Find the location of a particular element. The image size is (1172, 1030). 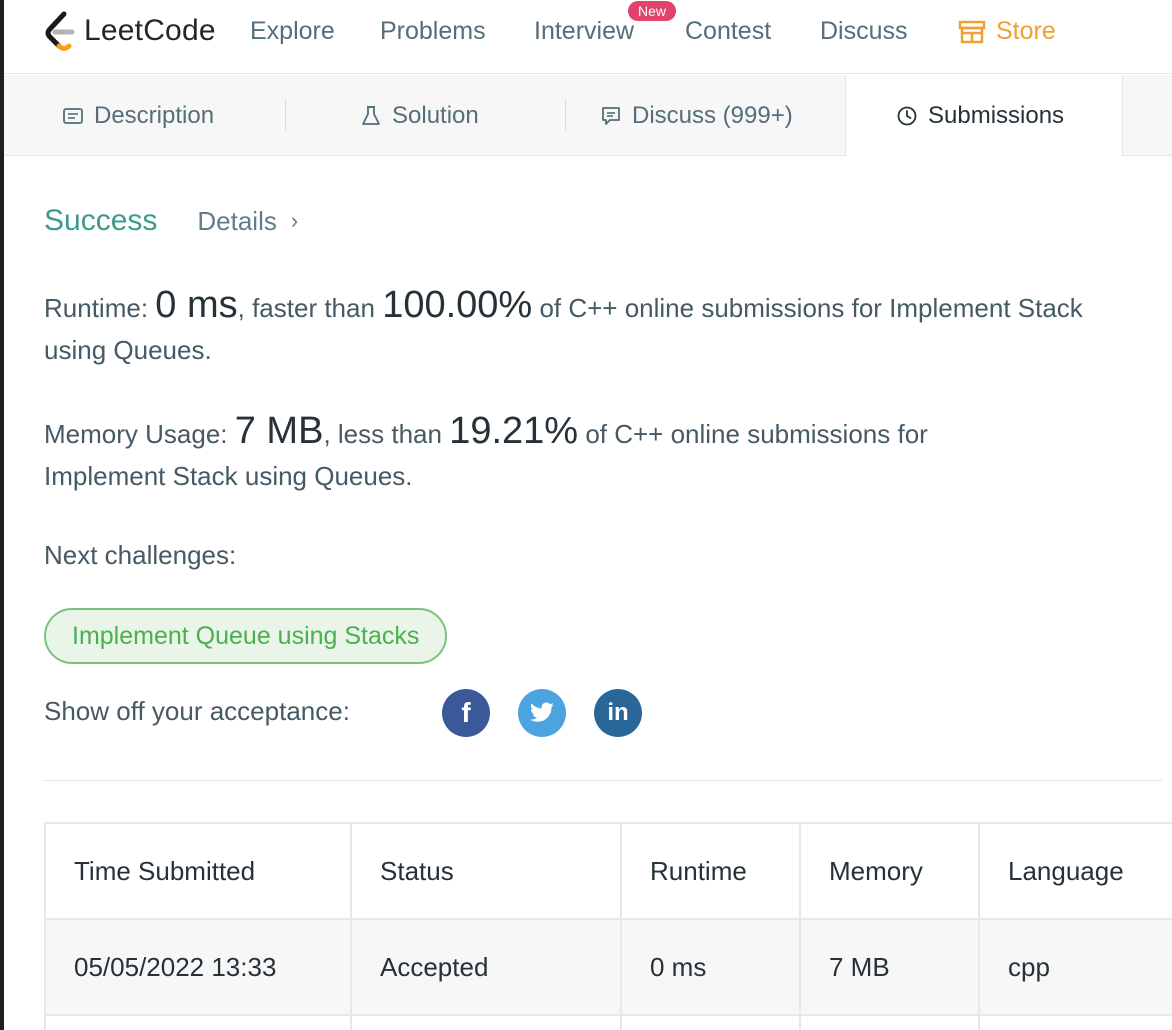

runtime-mid: , faster than is located at coordinates (306, 308).